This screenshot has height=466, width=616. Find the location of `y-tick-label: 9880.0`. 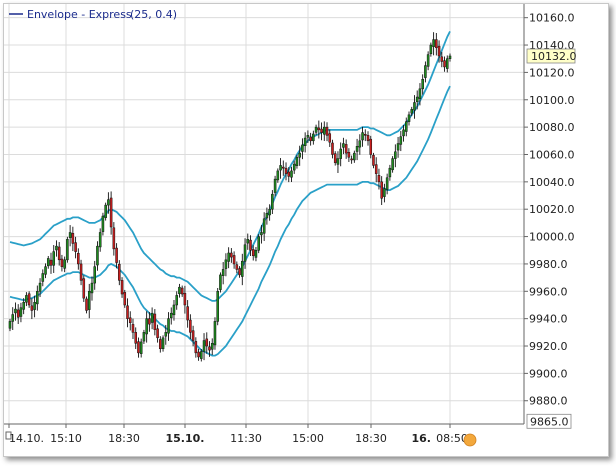

y-tick-label: 9880.0 is located at coordinates (548, 401).